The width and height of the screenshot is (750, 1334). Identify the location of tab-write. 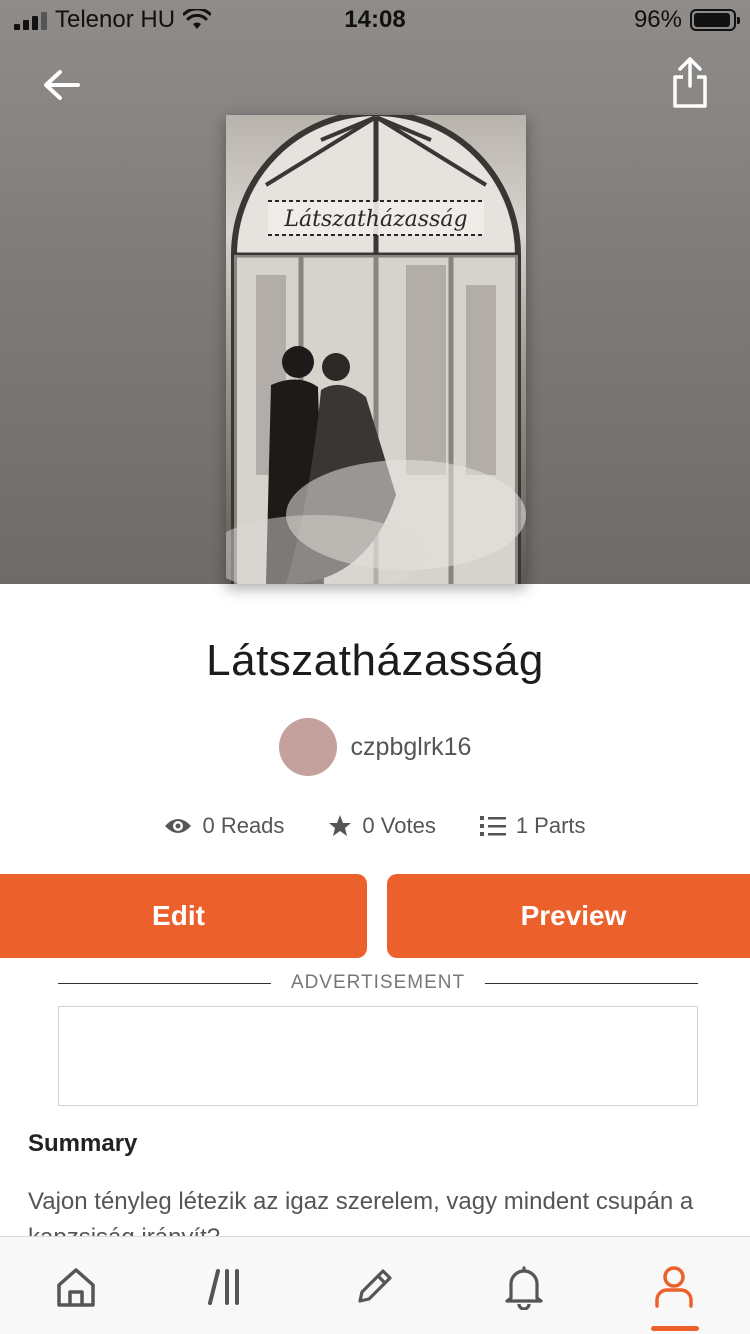
(374, 1287).